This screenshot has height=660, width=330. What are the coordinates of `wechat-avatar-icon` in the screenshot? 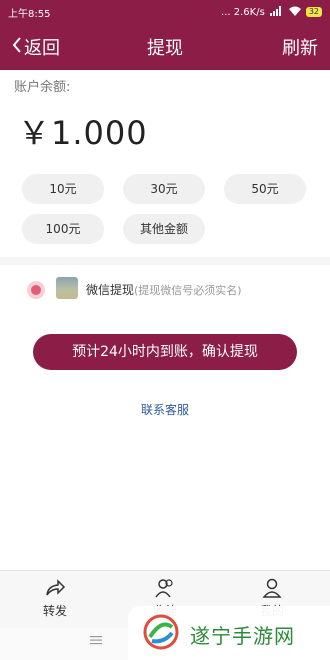 It's located at (67, 288).